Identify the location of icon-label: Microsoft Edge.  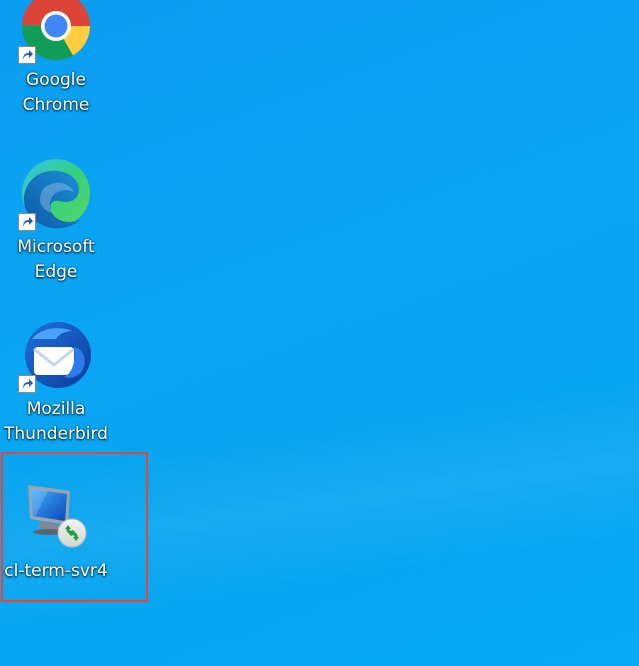
(56, 259).